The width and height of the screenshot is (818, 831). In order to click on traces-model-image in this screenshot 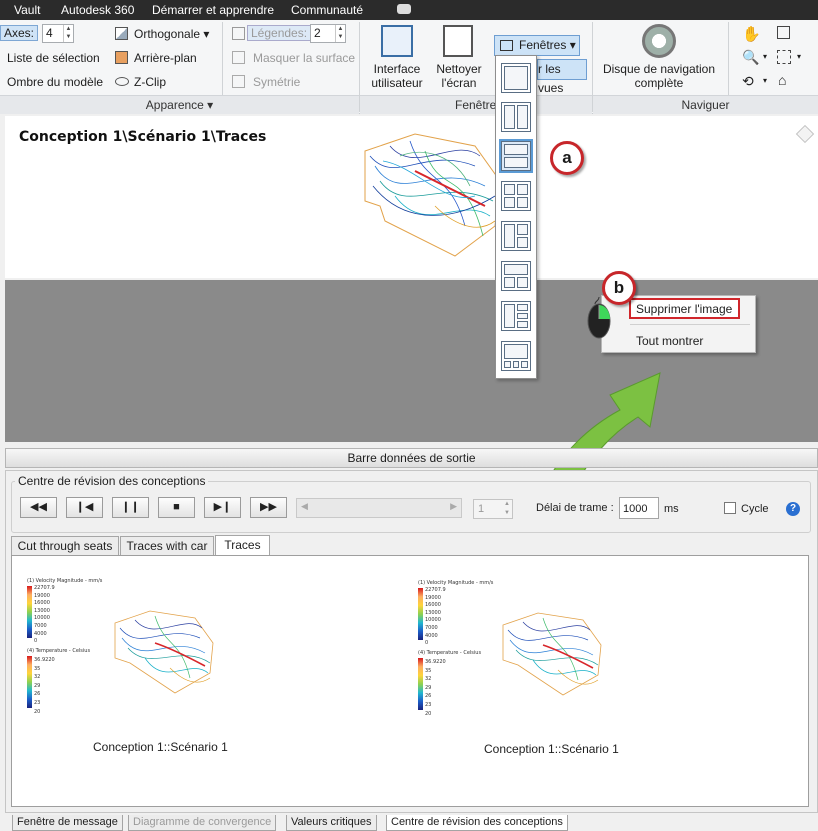, I will do `click(432, 195)`.